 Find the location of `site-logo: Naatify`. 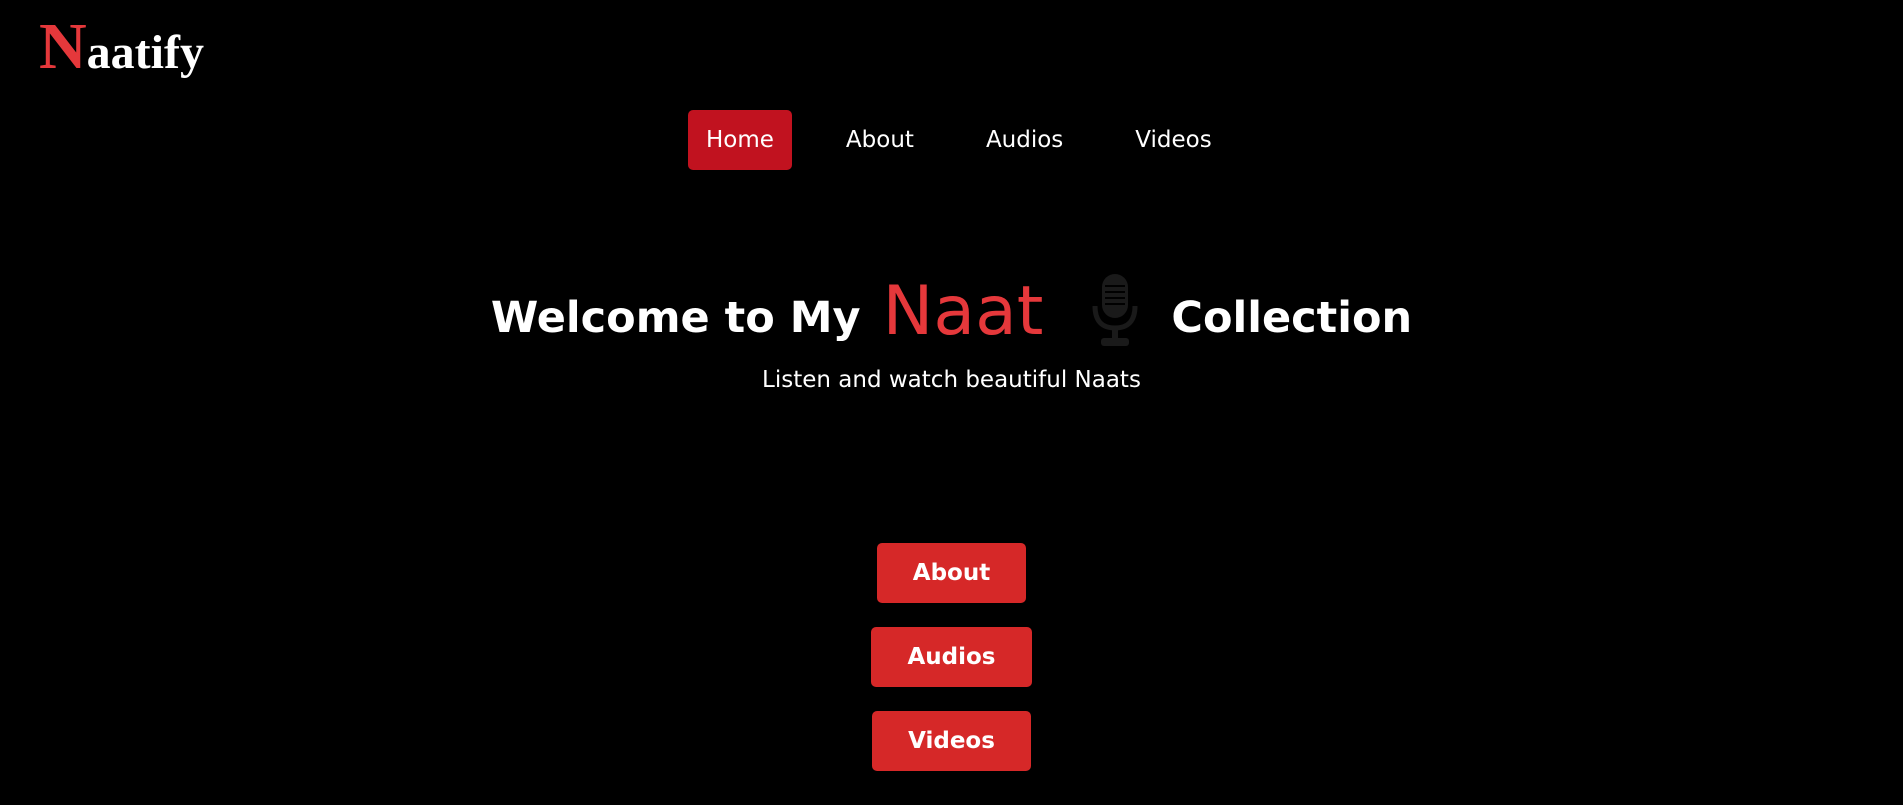

site-logo: Naatify is located at coordinates (121, 47).